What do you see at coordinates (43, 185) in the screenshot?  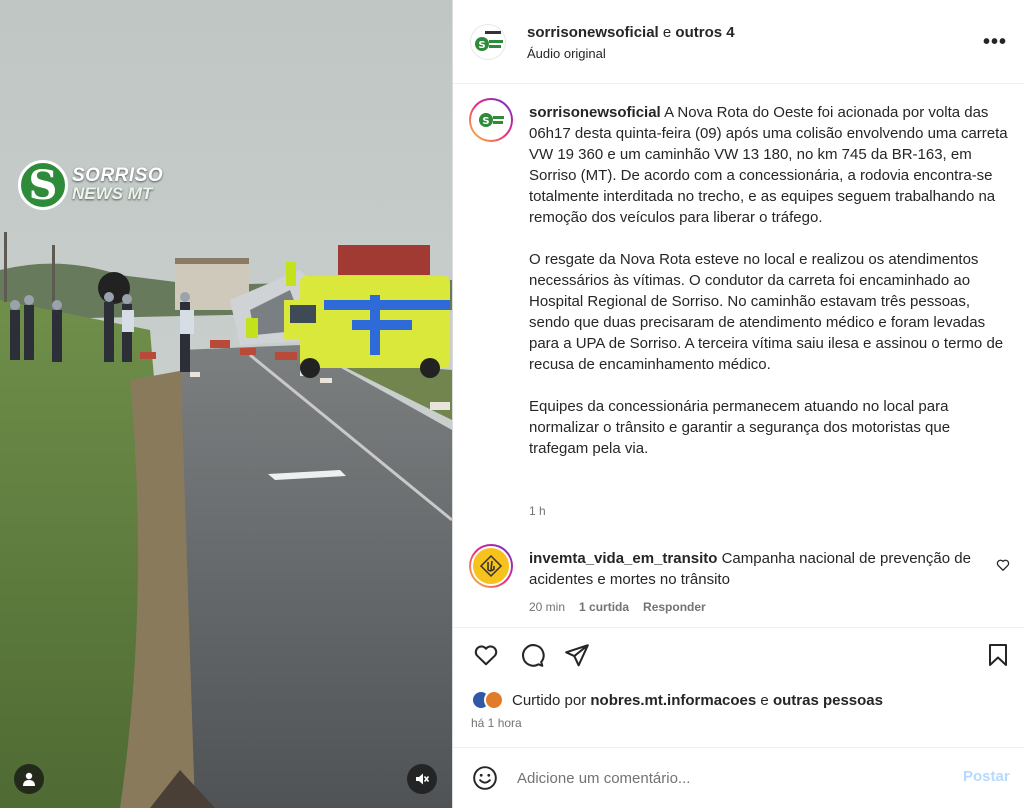 I see `watermark-logo: S` at bounding box center [43, 185].